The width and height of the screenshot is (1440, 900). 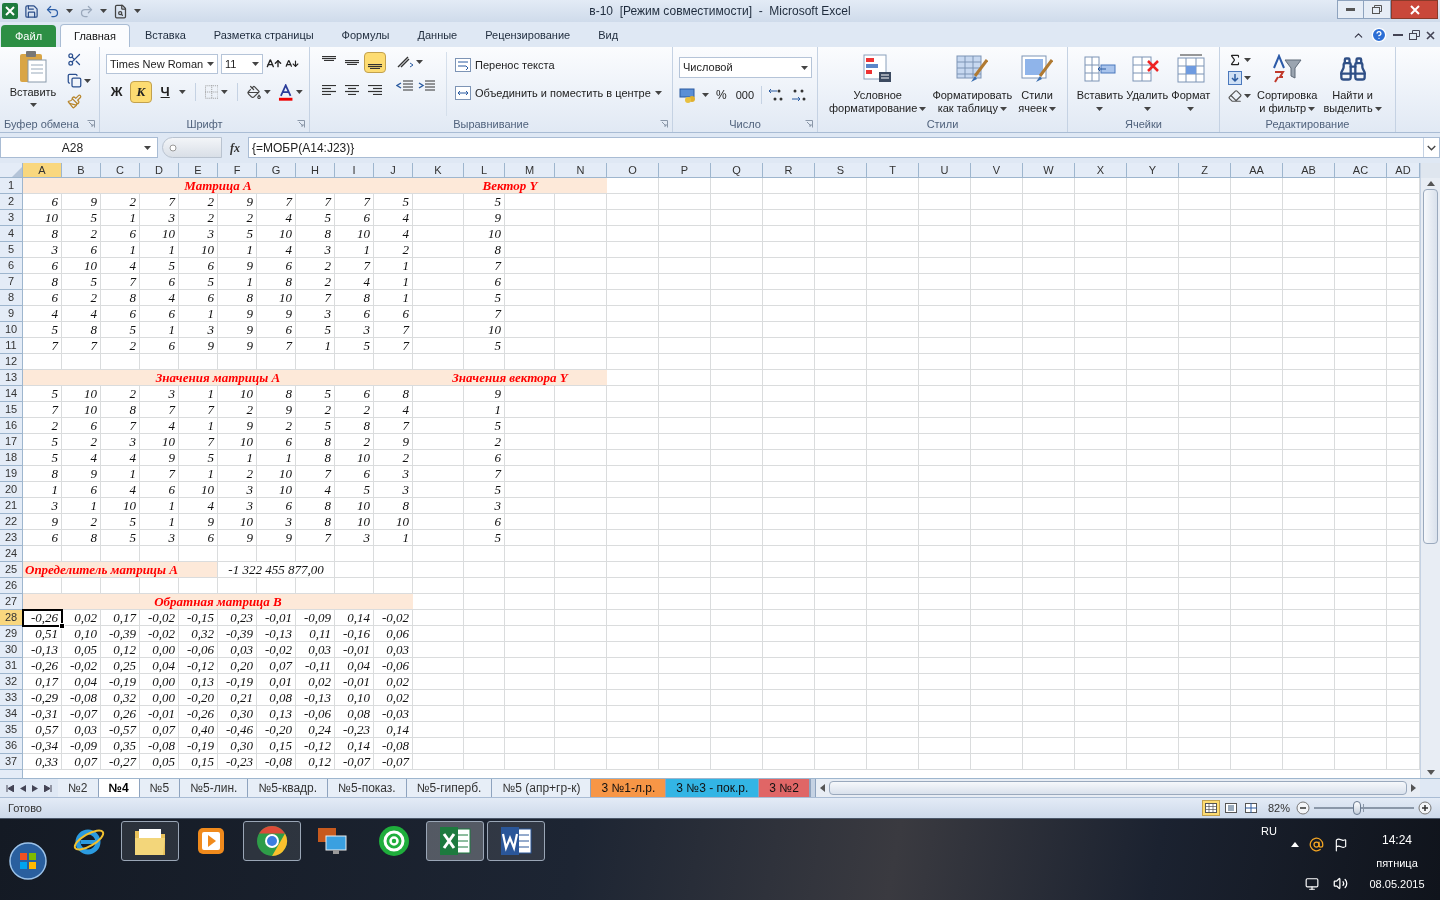 What do you see at coordinates (893, 170) in the screenshot?
I see `column-header: T` at bounding box center [893, 170].